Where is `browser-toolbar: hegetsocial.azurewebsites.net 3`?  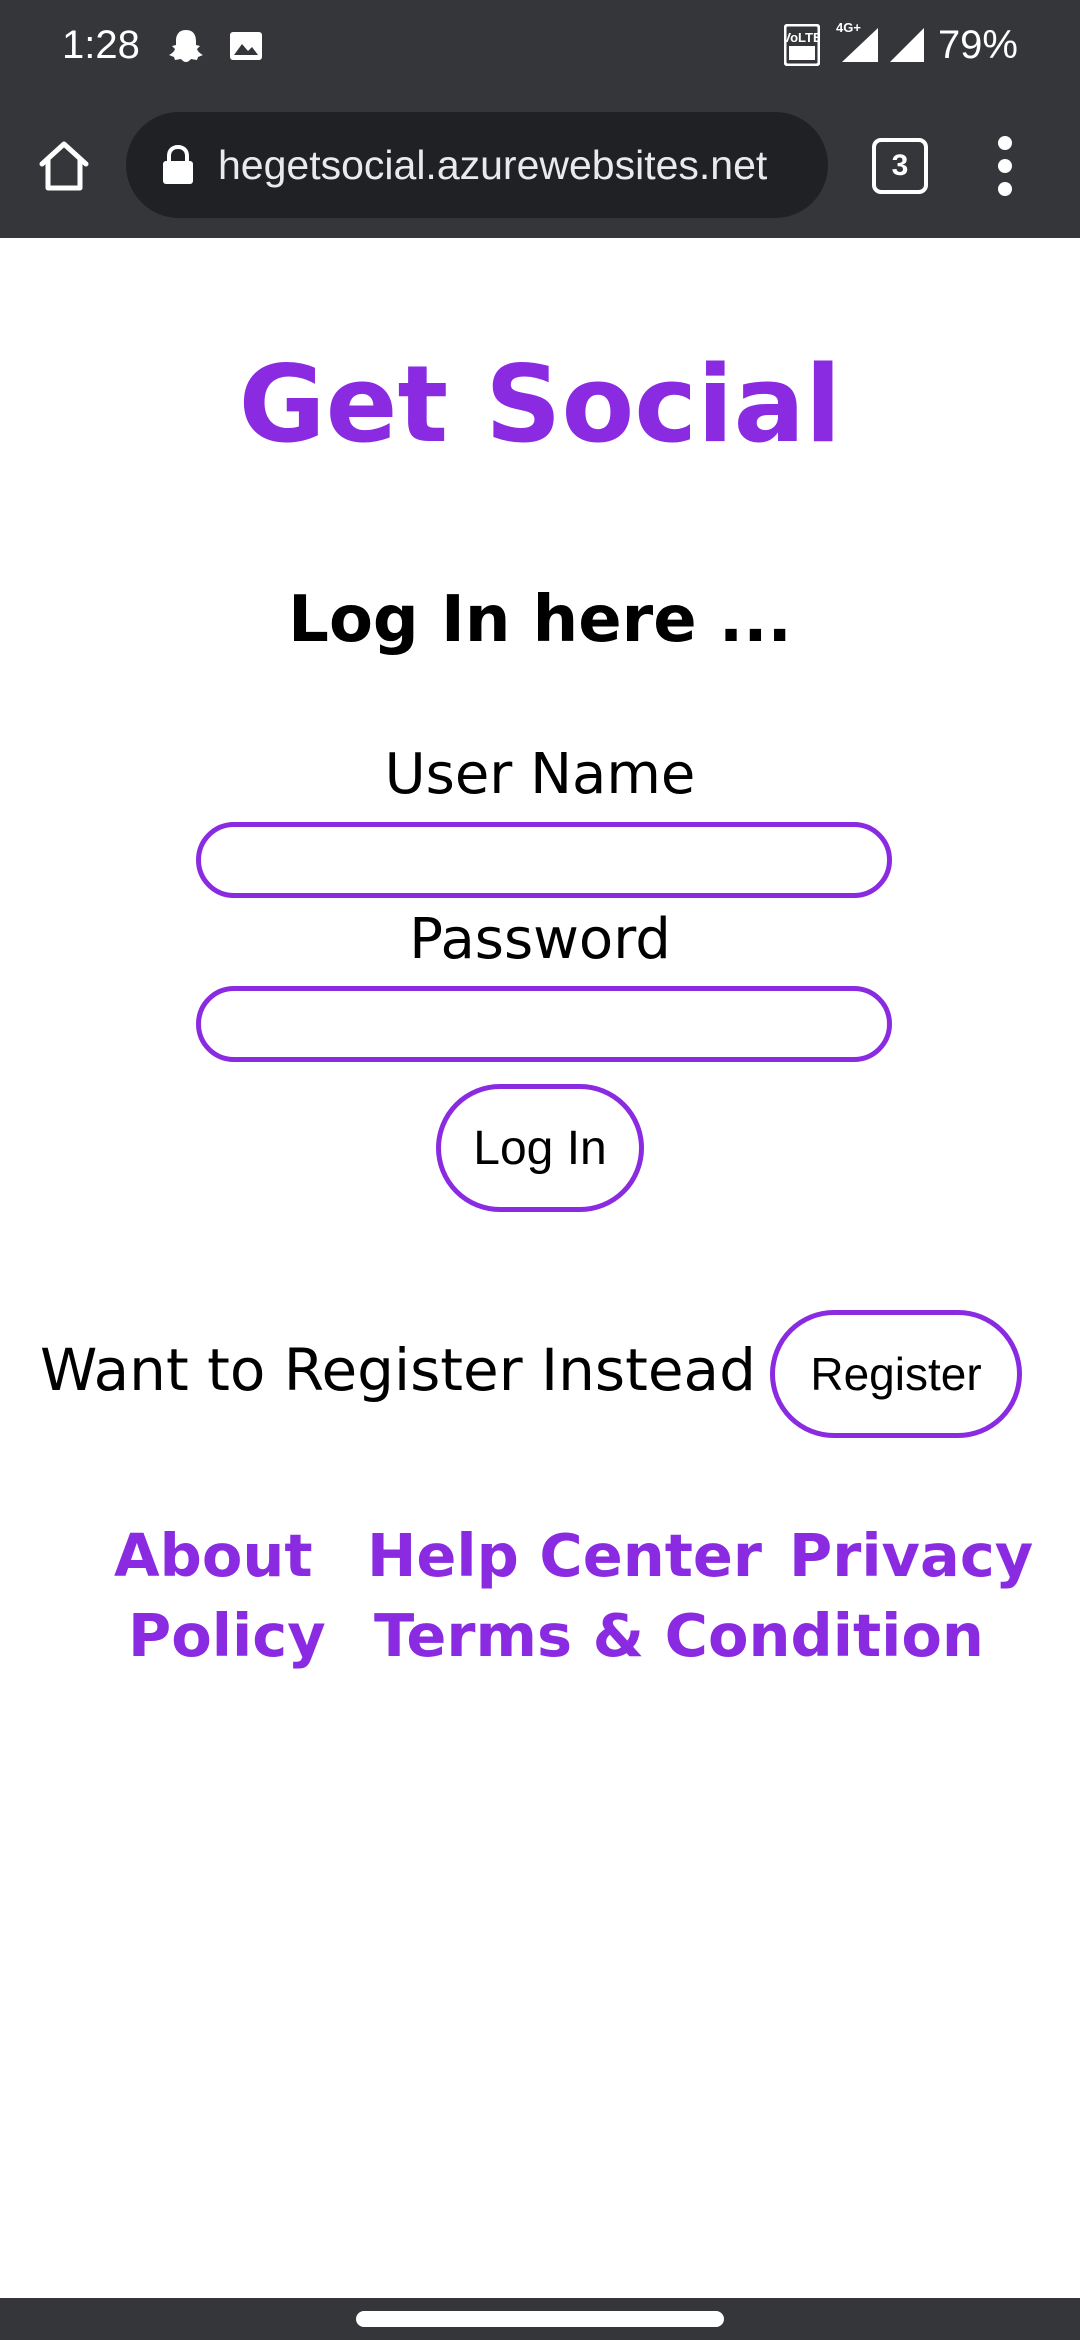
browser-toolbar: hegetsocial.azurewebsites.net 3 is located at coordinates (540, 166).